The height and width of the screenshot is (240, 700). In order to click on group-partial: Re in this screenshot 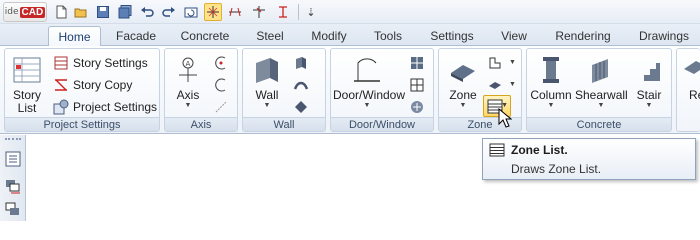, I will do `click(688, 90)`.